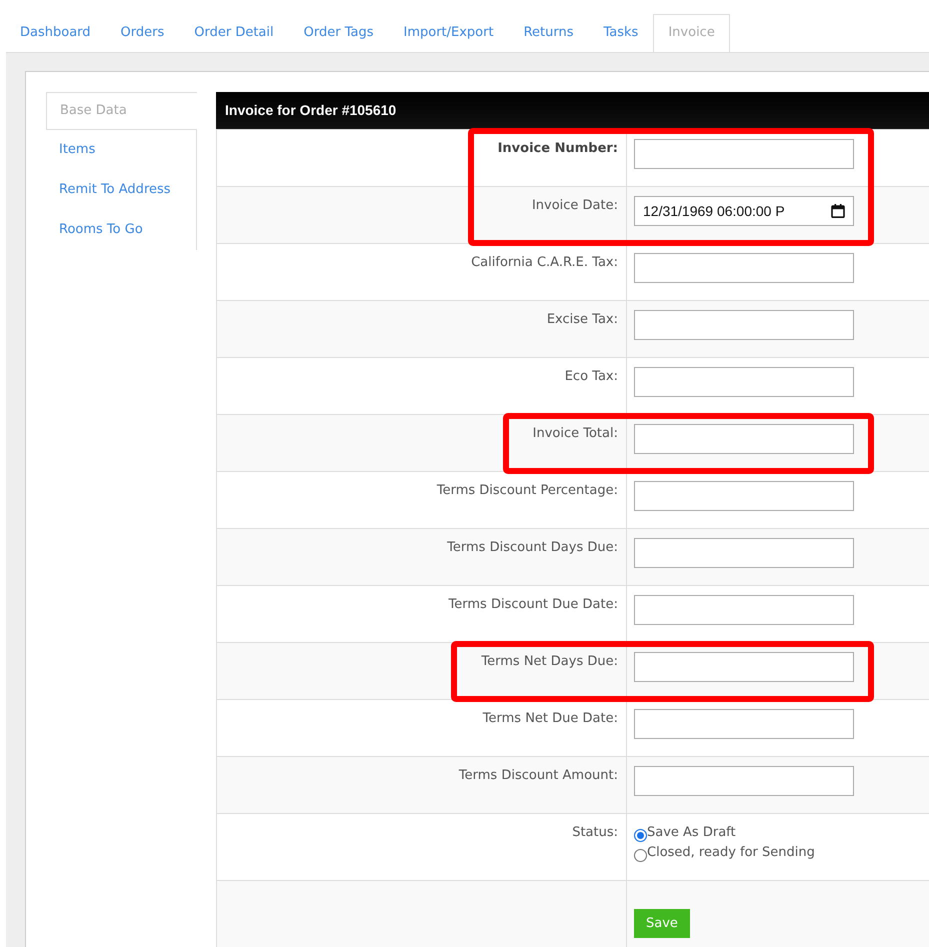  What do you see at coordinates (731, 853) in the screenshot?
I see `option-label: Closed, ready for Sending` at bounding box center [731, 853].